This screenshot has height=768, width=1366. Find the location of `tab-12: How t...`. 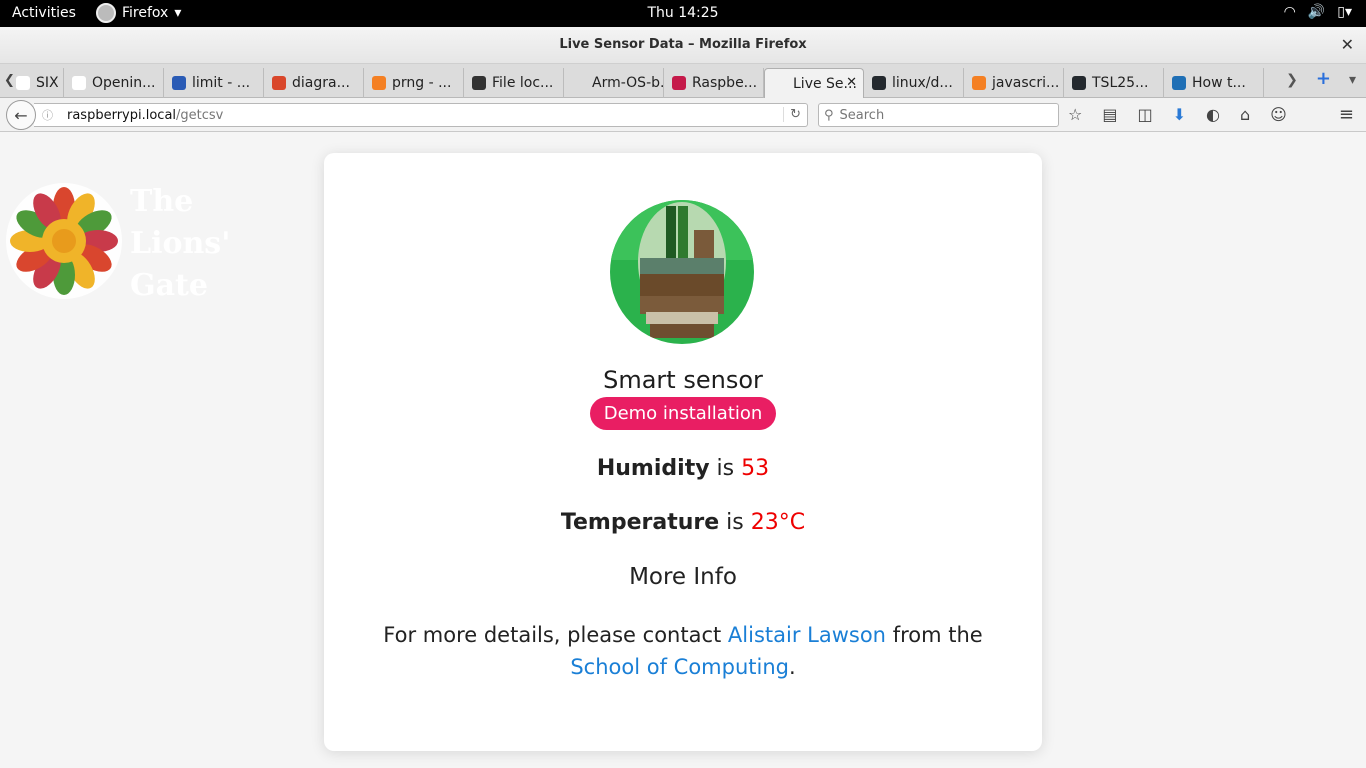

tab-12: How t... is located at coordinates (1214, 83).